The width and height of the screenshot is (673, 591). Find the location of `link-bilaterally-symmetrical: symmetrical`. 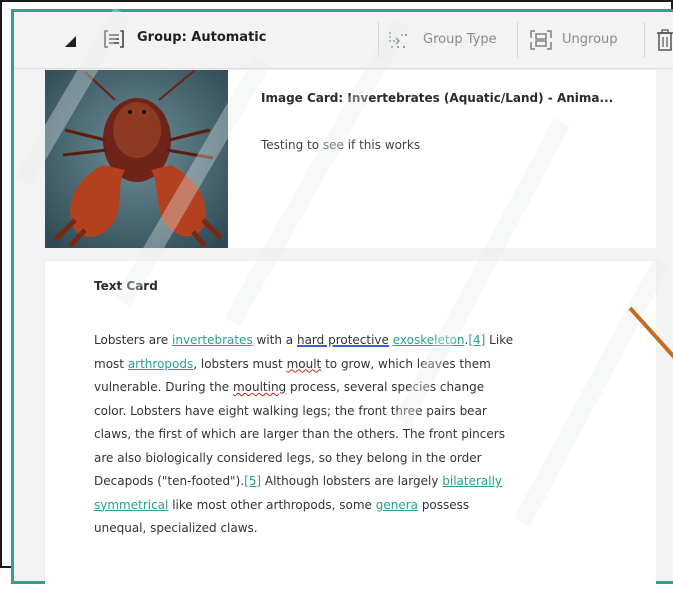

link-bilaterally-symmetrical: symmetrical is located at coordinates (131, 505).